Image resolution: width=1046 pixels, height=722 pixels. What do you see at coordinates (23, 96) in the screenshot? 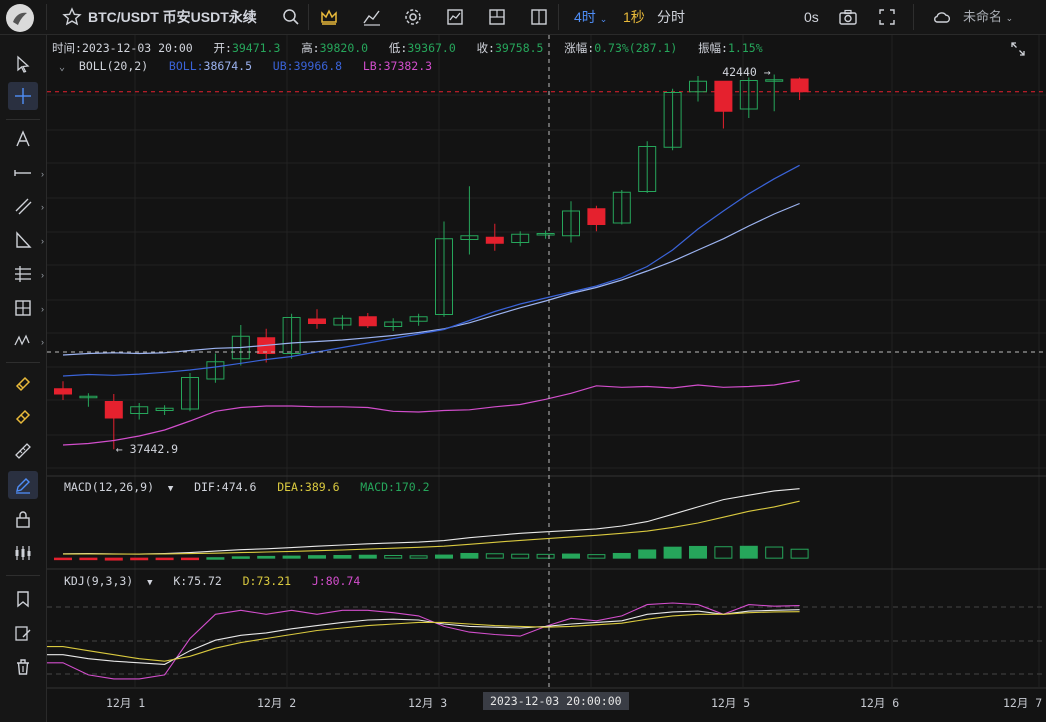
I see `crosshair-tool` at bounding box center [23, 96].